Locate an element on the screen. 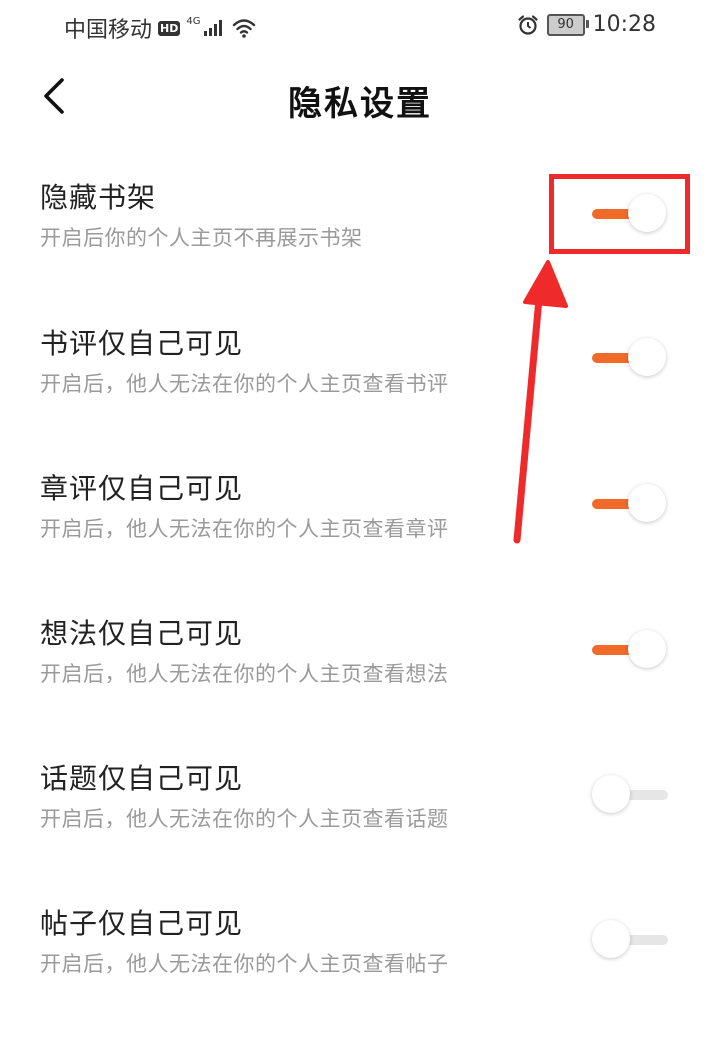 The width and height of the screenshot is (720, 1040). page-header: 隐私设置 is located at coordinates (360, 100).